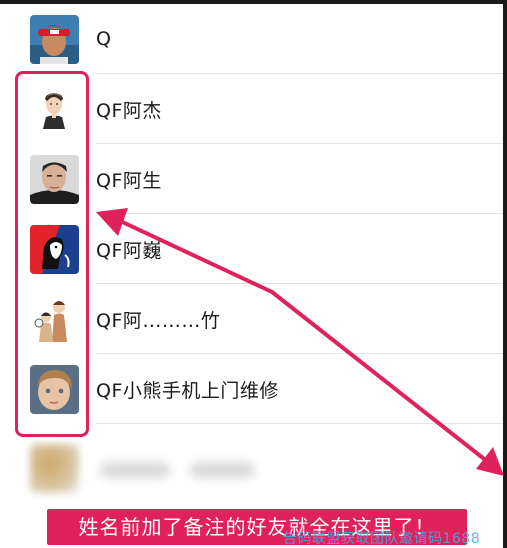  I want to click on contact-name: QF阿巍, so click(129, 250).